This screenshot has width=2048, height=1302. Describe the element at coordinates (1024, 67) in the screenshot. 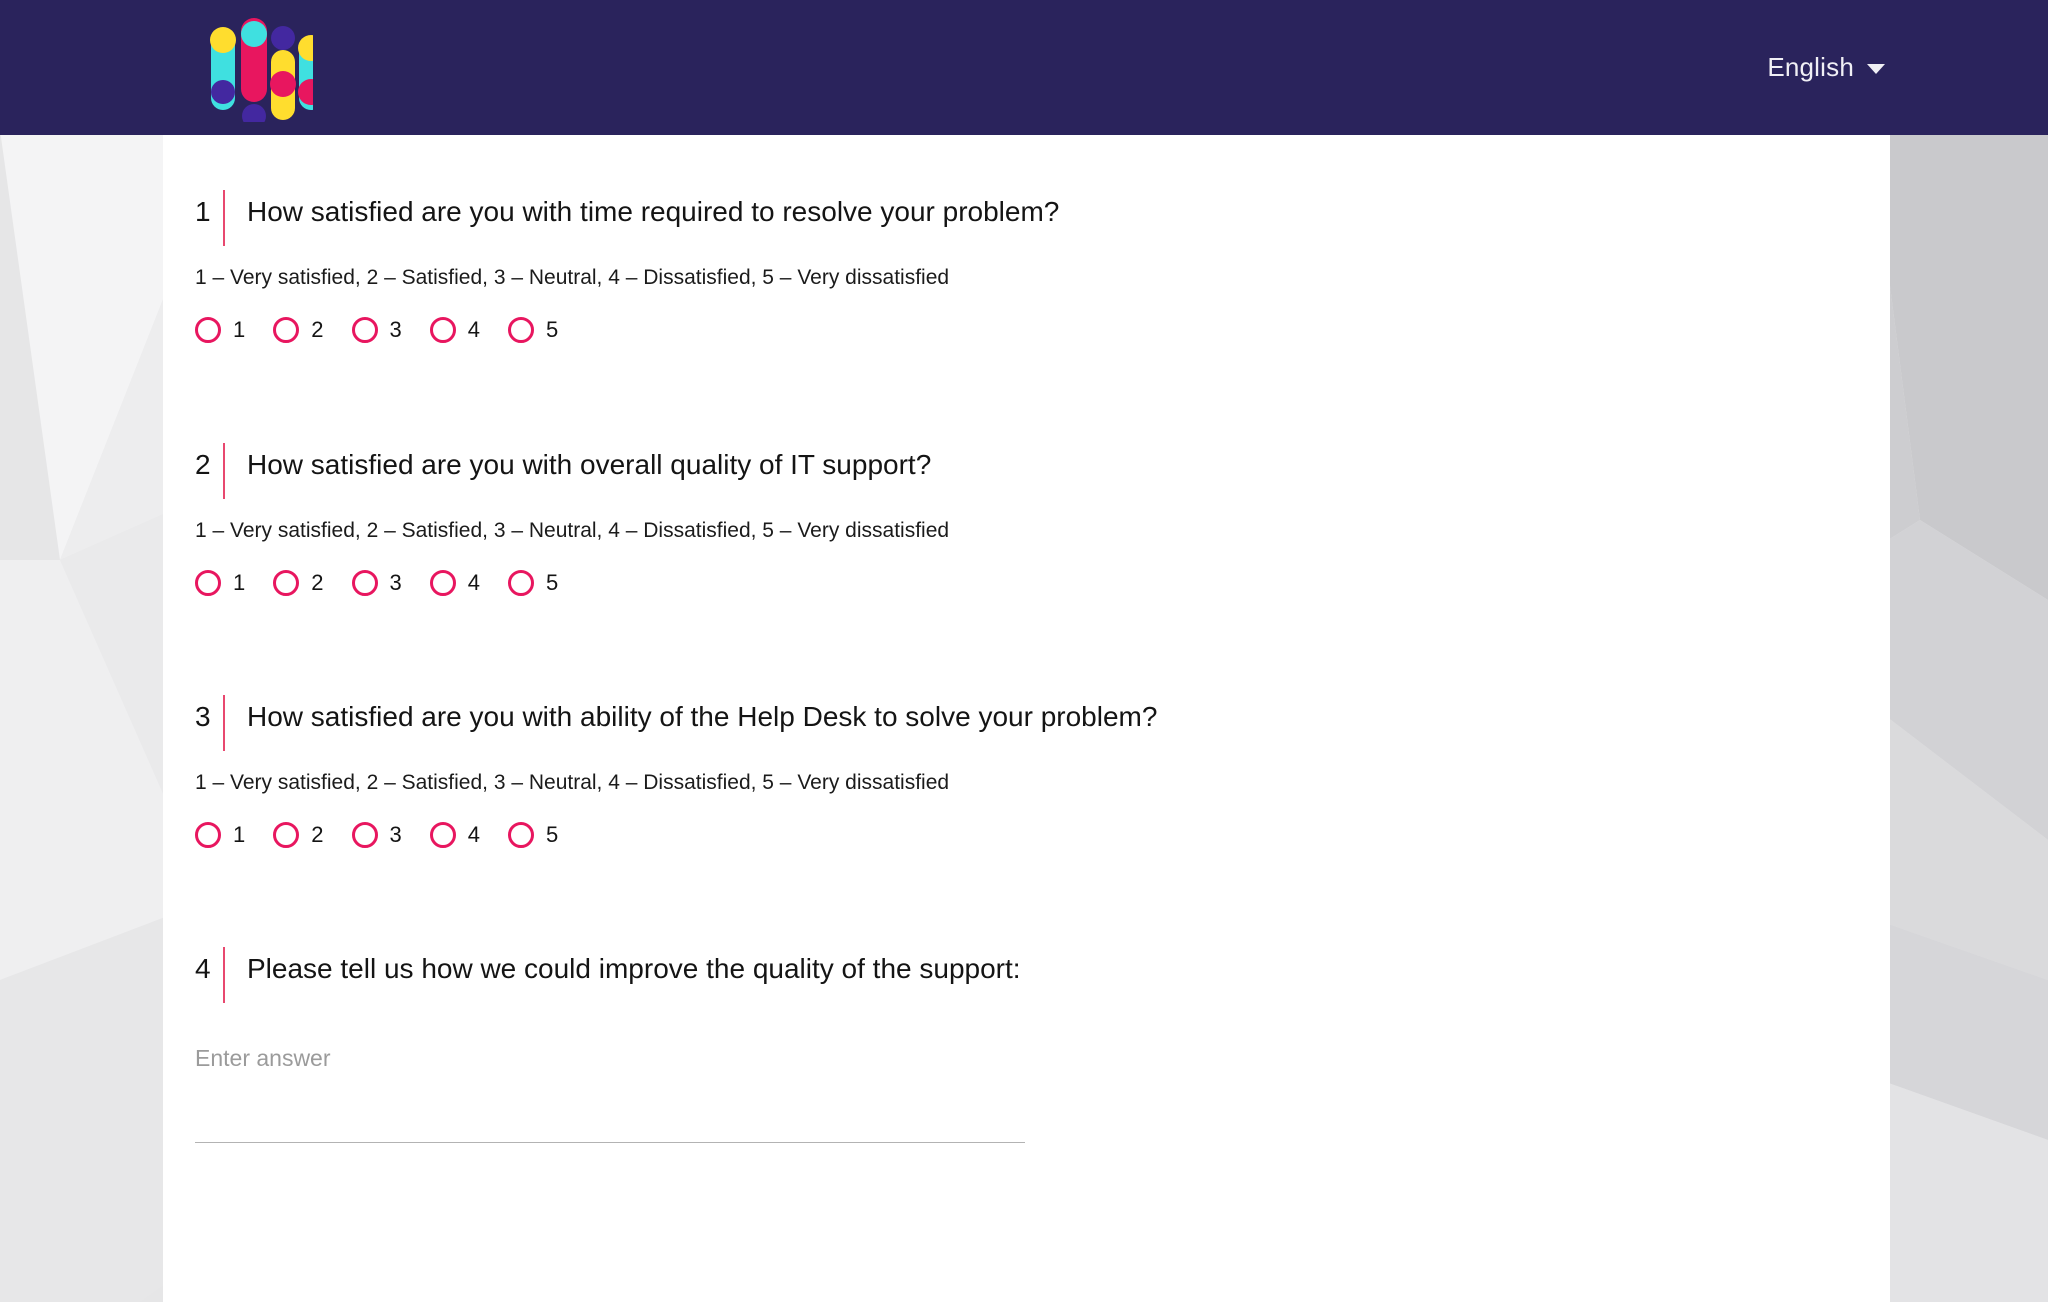

I see `top-header-bar: English` at that location.